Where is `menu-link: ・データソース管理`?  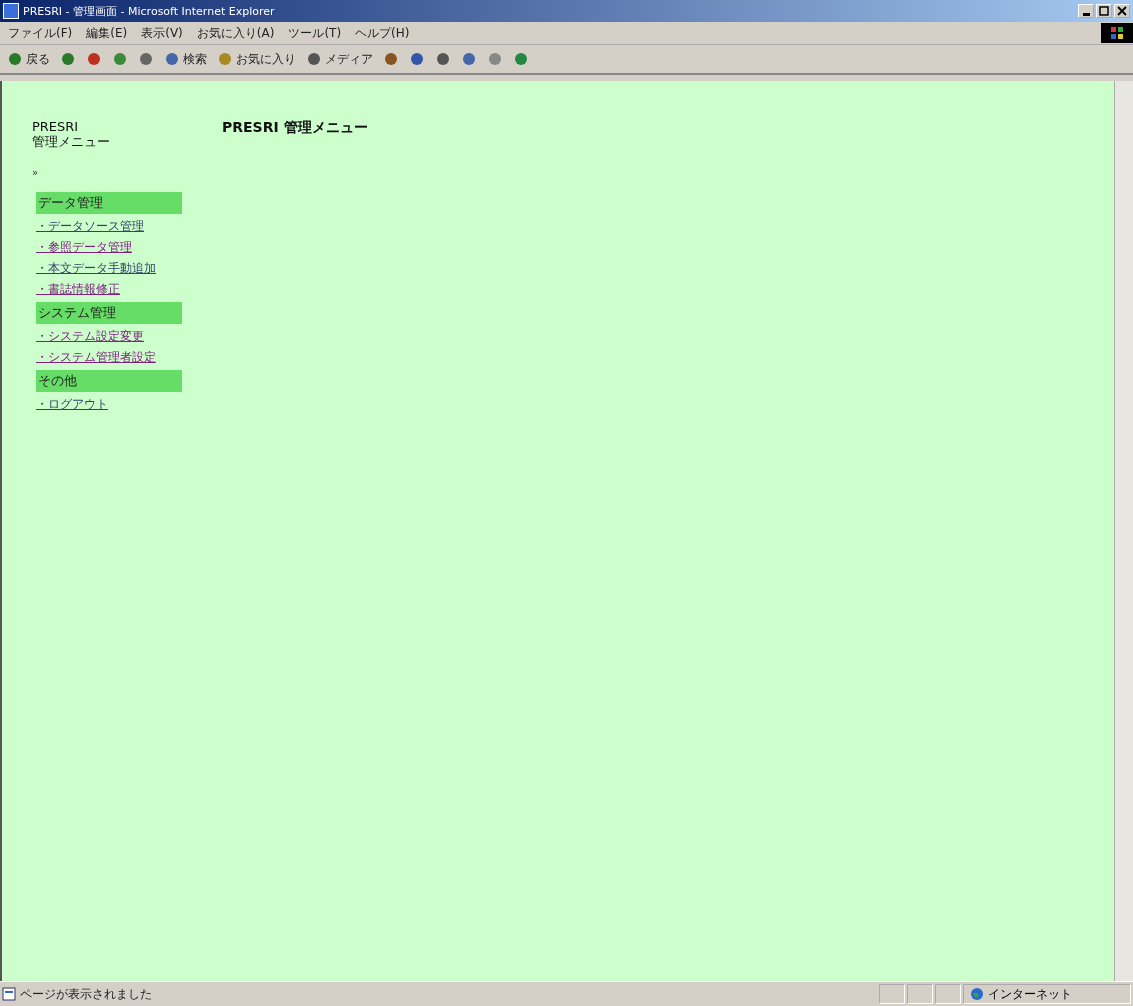 menu-link: ・データソース管理 is located at coordinates (109, 226).